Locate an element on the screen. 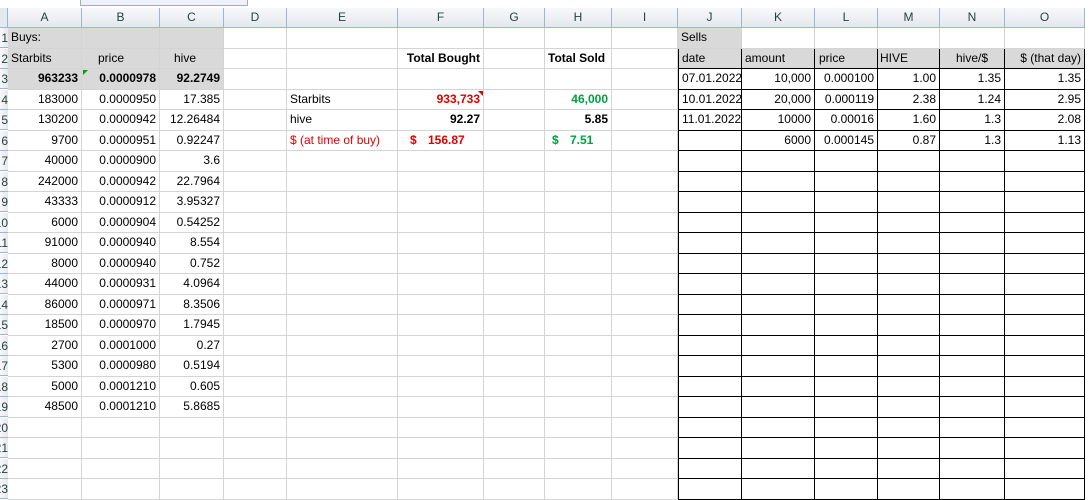 The height and width of the screenshot is (500, 1090). sells-cell: 1.00 is located at coordinates (909, 79).